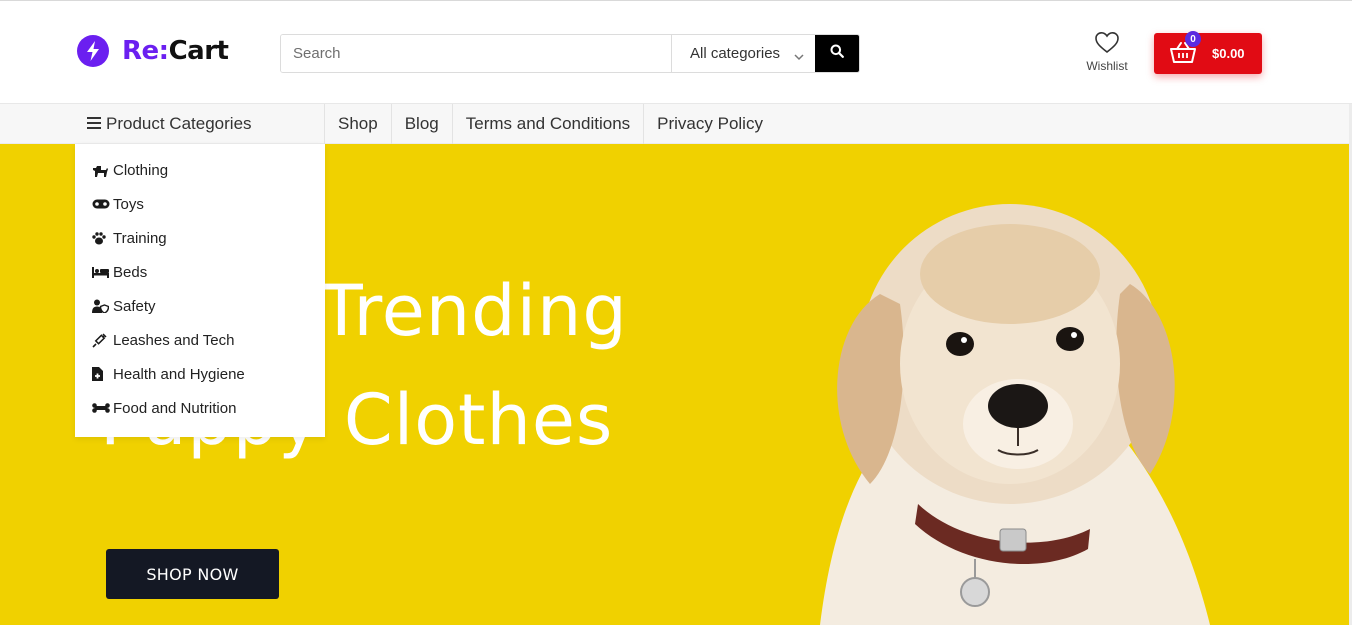 The width and height of the screenshot is (1352, 625). What do you see at coordinates (174, 340) in the screenshot?
I see `category-label: Leashes and Tech` at bounding box center [174, 340].